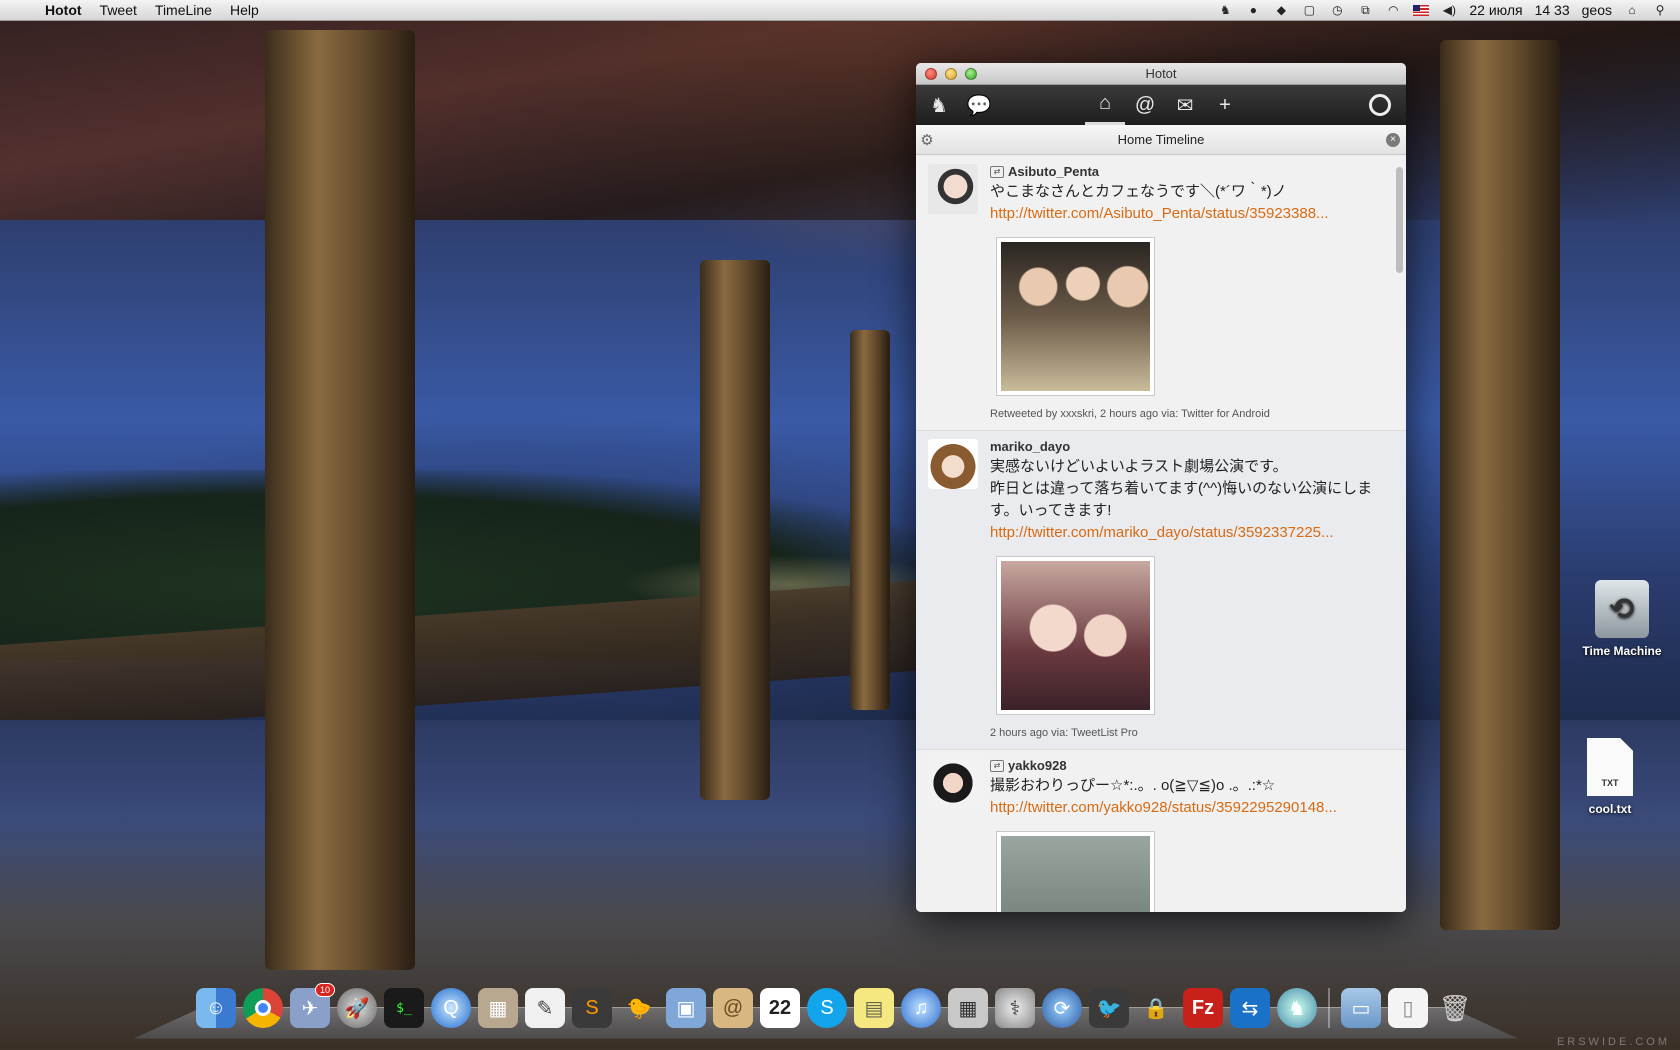  What do you see at coordinates (244, 10) in the screenshot?
I see `menu-help: Help` at bounding box center [244, 10].